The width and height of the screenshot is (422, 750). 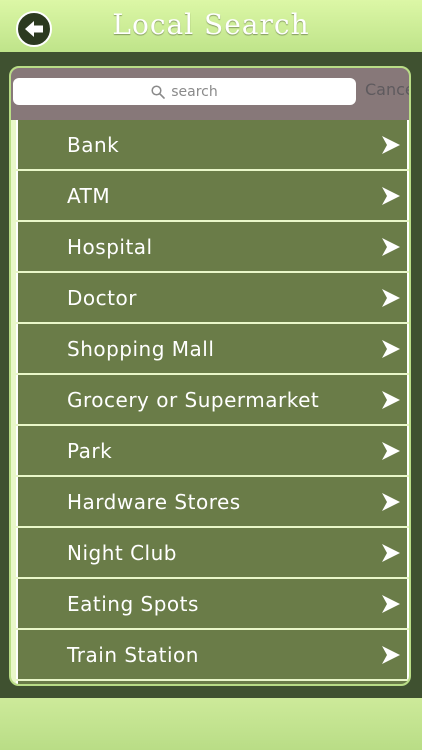 What do you see at coordinates (133, 603) in the screenshot?
I see `list-item-label: Eating Spots` at bounding box center [133, 603].